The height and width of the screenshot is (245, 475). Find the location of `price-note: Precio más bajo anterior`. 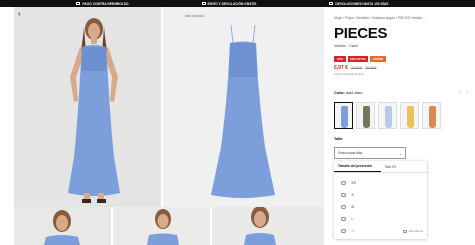

price-note: Precio más bajo anterior is located at coordinates (349, 74).